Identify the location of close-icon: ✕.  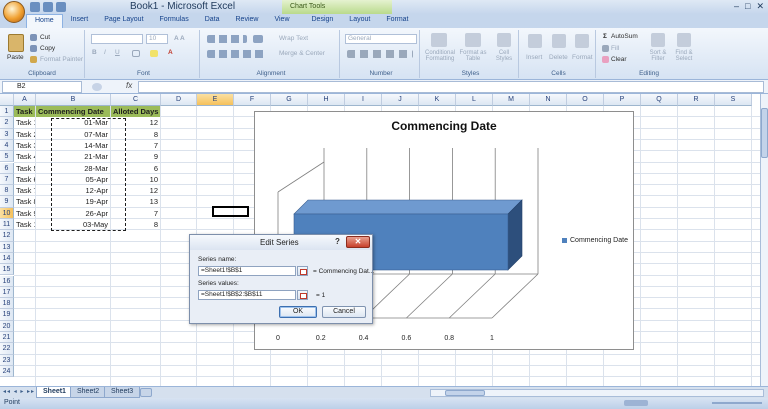
(760, 6).